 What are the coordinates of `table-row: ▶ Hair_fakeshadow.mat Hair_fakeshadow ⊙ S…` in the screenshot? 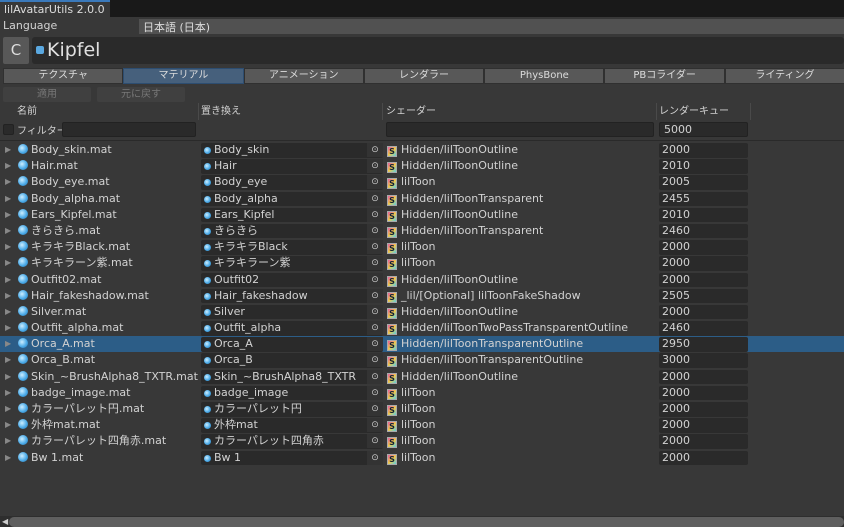 It's located at (422, 296).